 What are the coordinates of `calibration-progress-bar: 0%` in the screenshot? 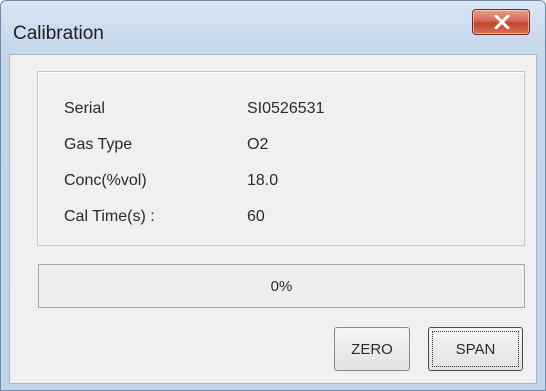 It's located at (281, 286).